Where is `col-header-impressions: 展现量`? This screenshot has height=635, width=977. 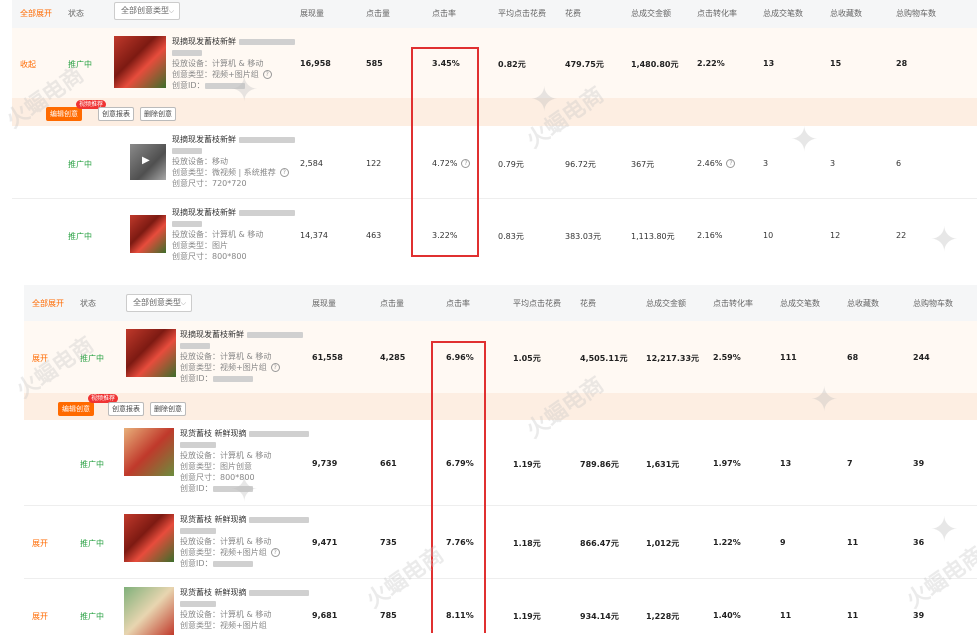
col-header-impressions: 展现量 is located at coordinates (324, 303).